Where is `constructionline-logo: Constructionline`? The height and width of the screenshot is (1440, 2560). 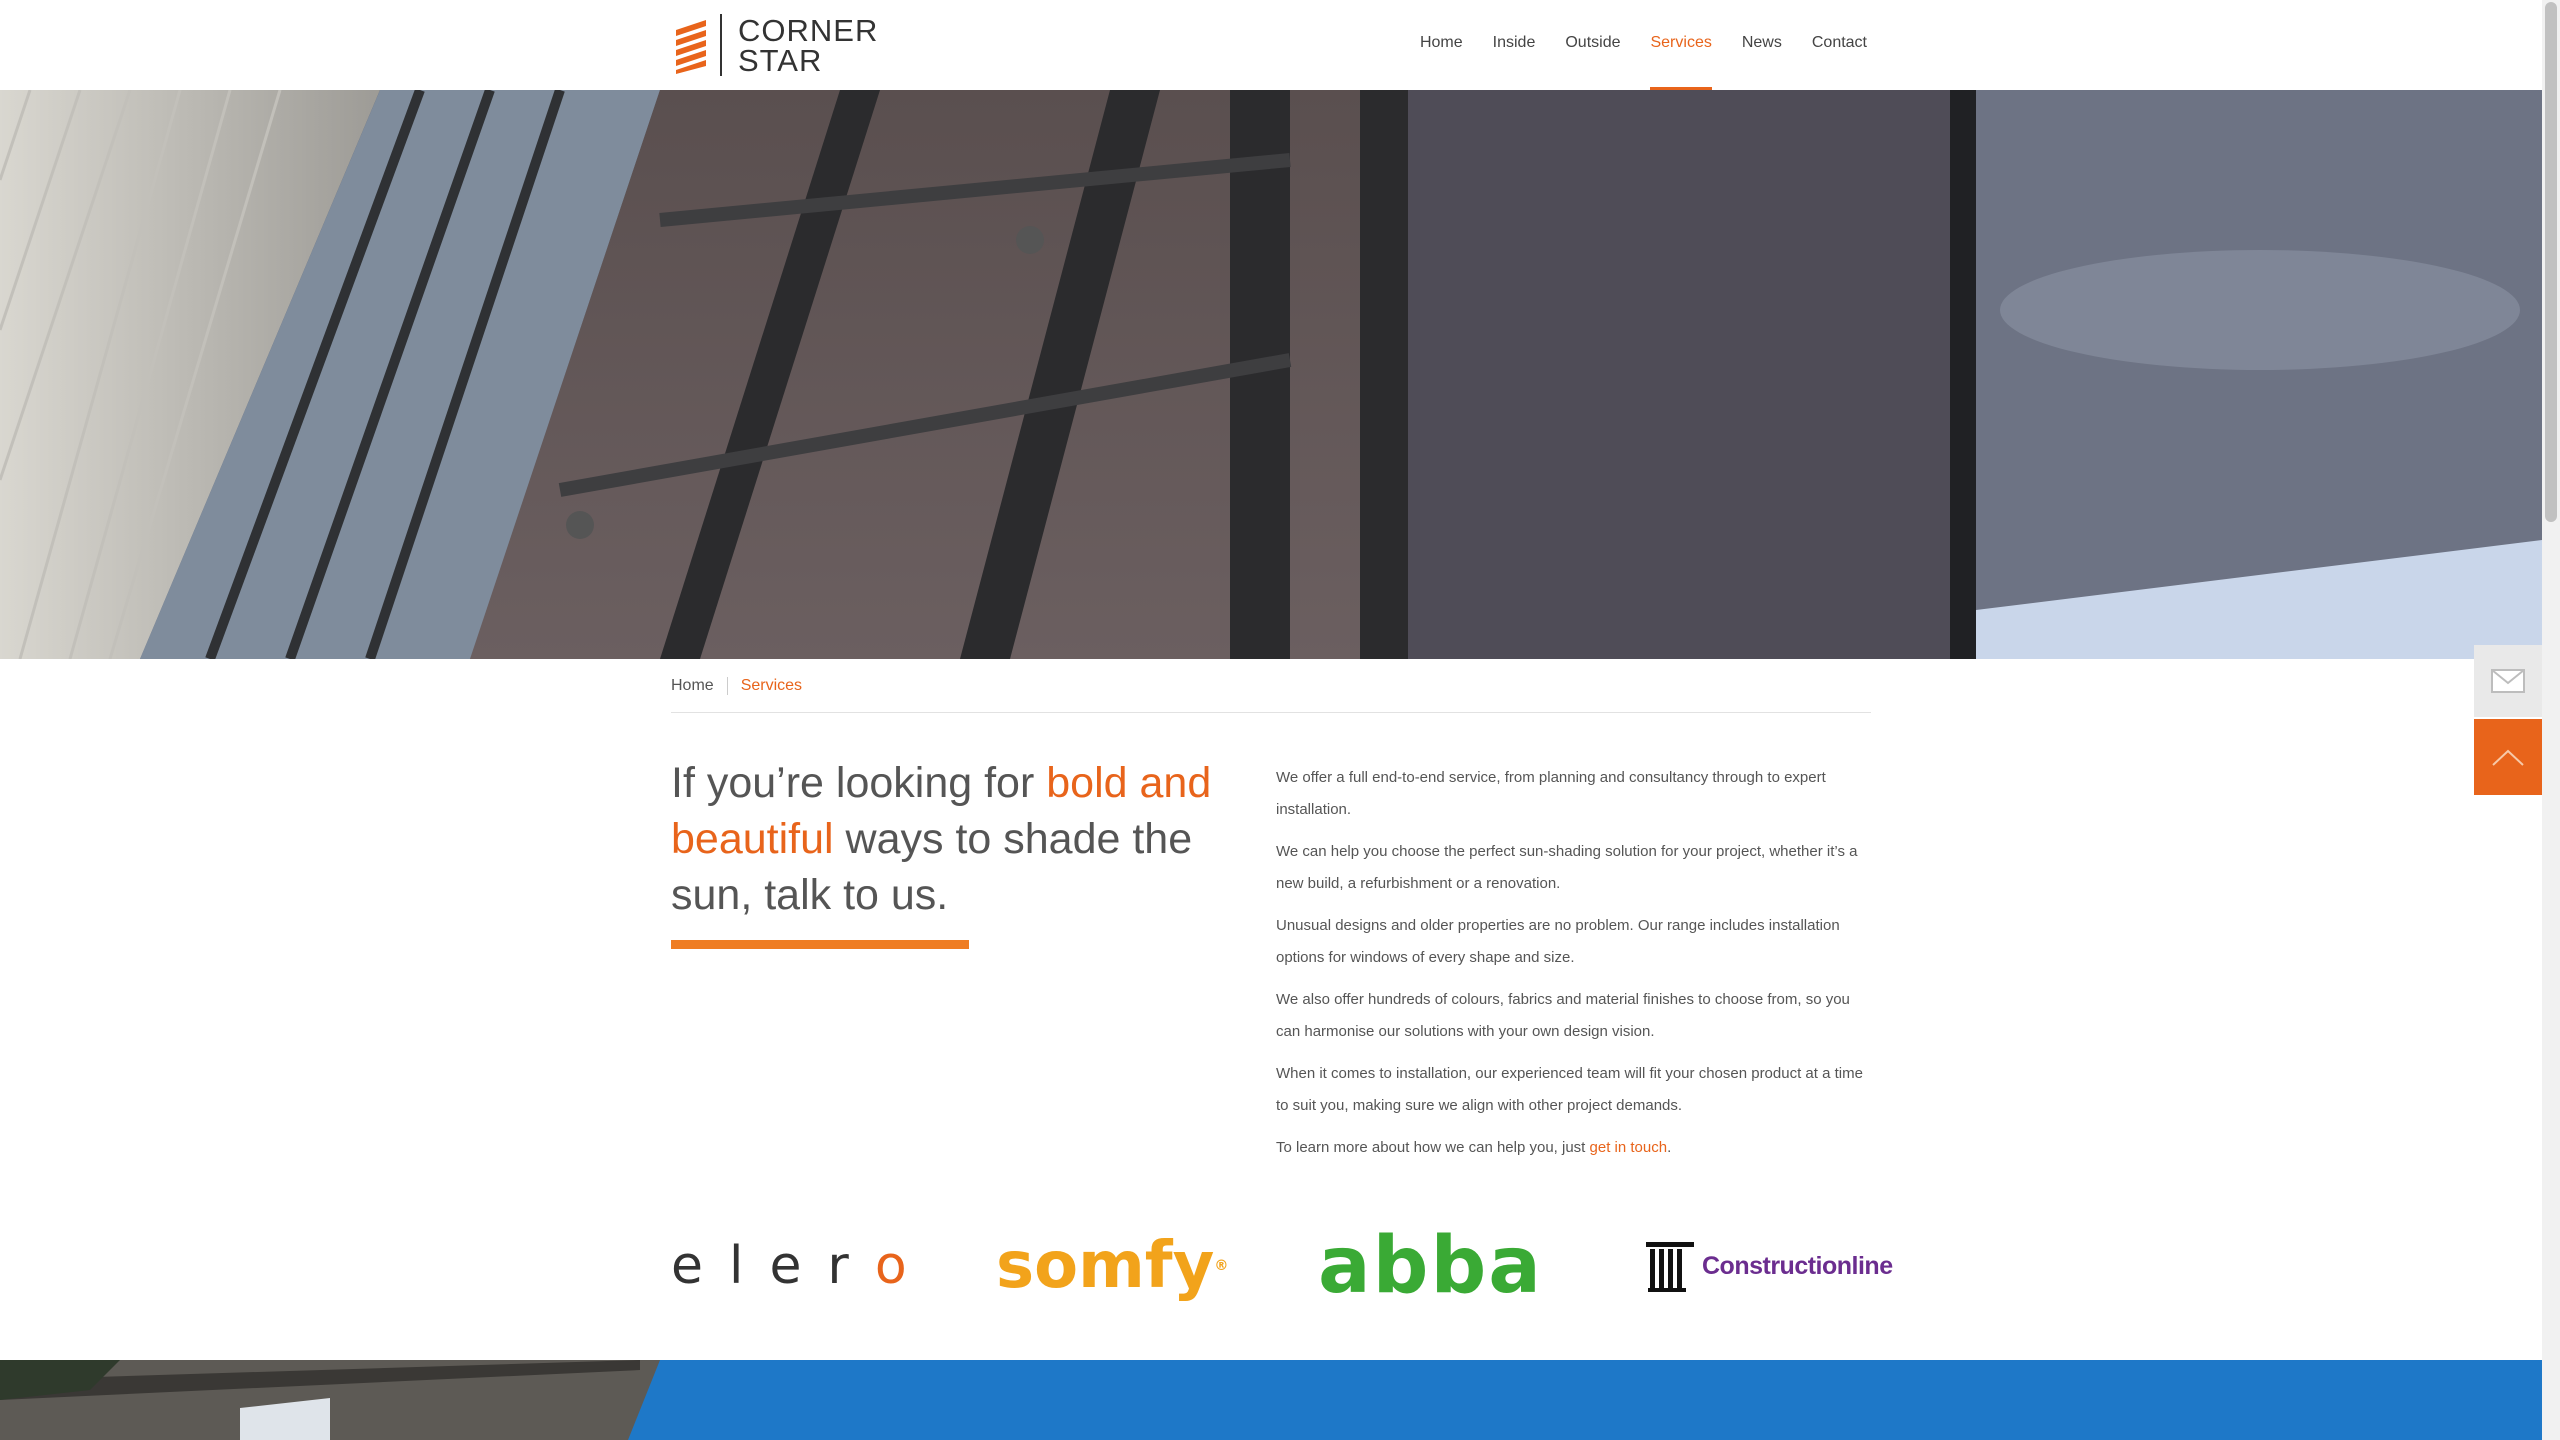 constructionline-logo: Constructionline is located at coordinates (1769, 1266).